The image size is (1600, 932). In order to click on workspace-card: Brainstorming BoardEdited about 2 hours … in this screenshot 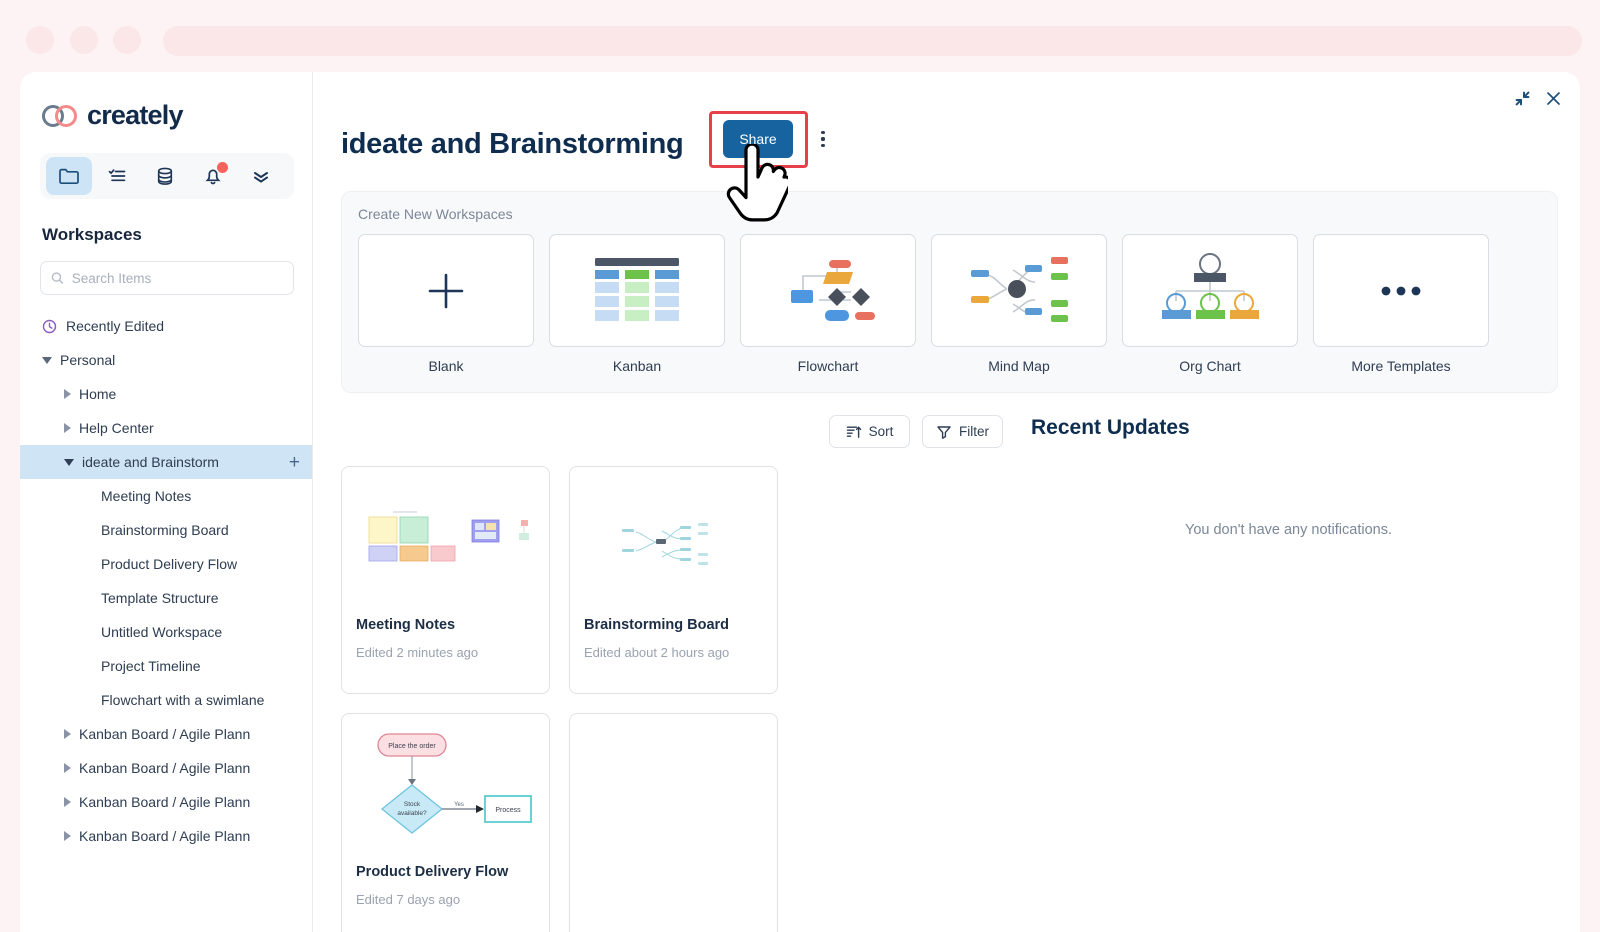, I will do `click(673, 580)`.